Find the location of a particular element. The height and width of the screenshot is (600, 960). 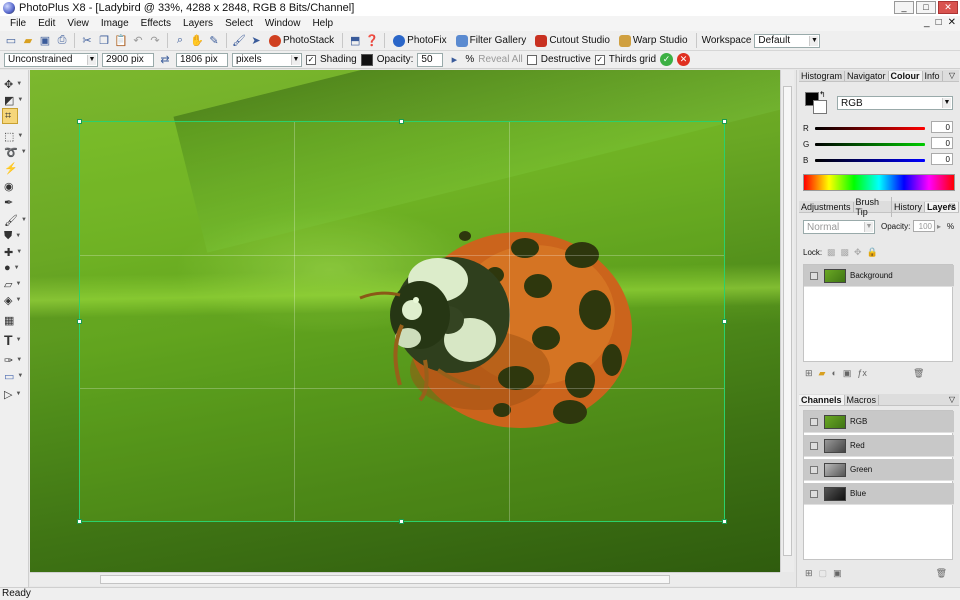

shading-checkbox: ✓ is located at coordinates (311, 59).